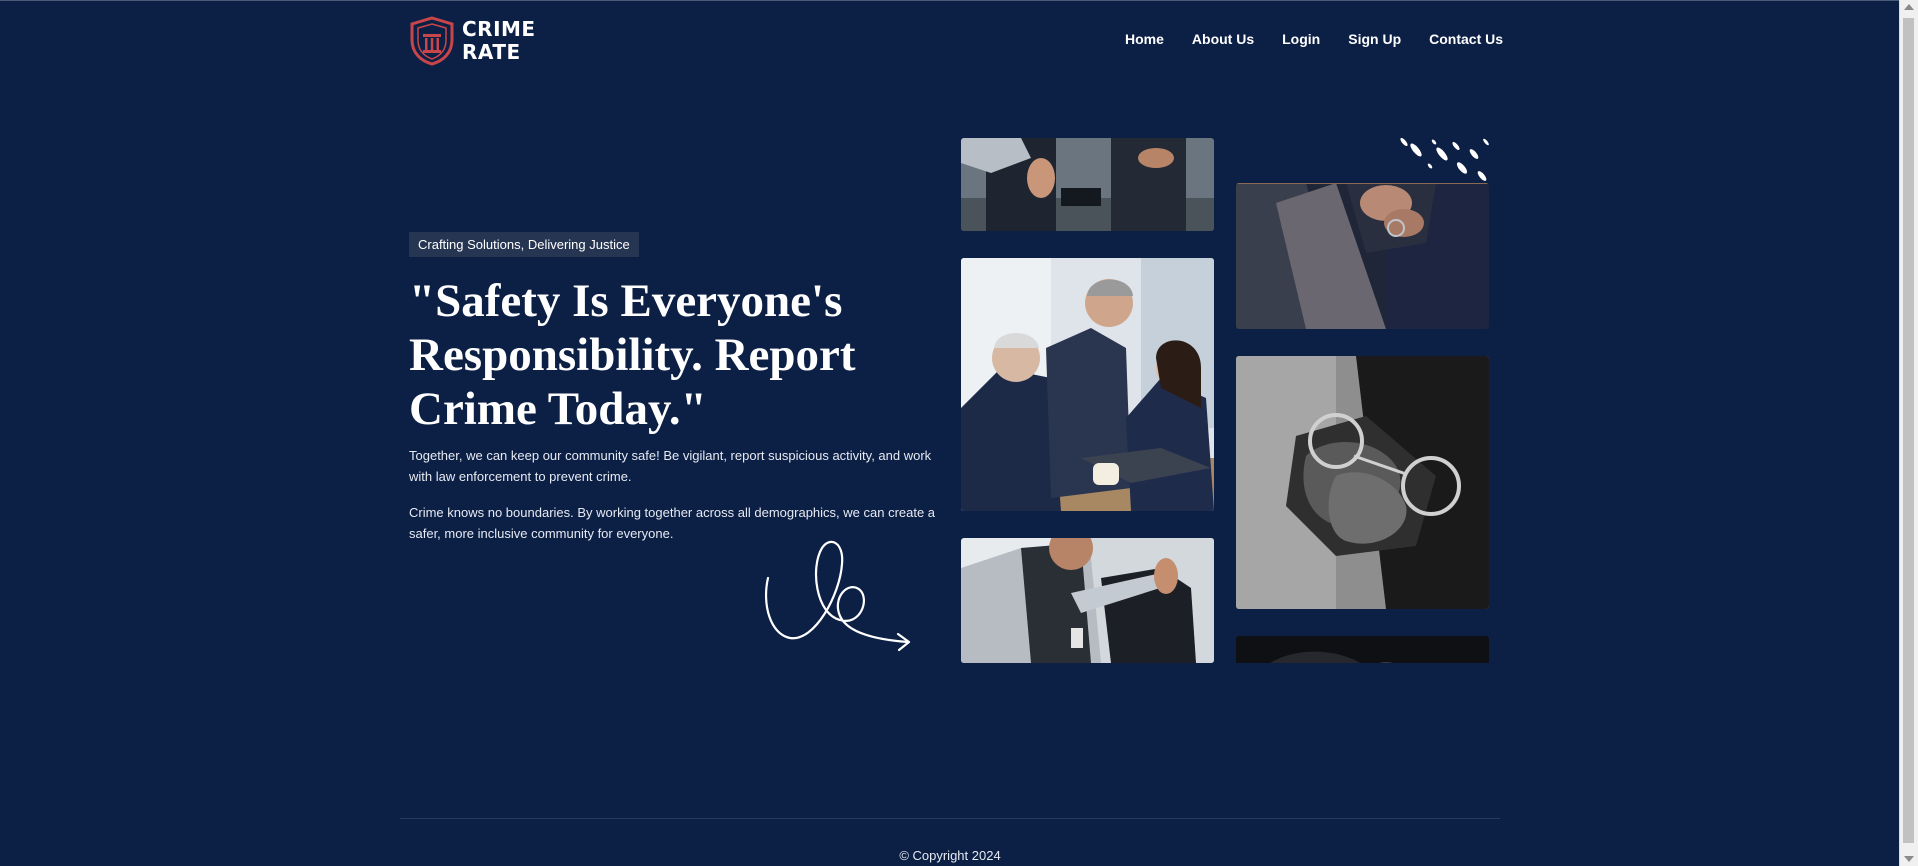 The width and height of the screenshot is (1918, 866). What do you see at coordinates (1362, 256) in the screenshot?
I see `handcuffed-hands-photo` at bounding box center [1362, 256].